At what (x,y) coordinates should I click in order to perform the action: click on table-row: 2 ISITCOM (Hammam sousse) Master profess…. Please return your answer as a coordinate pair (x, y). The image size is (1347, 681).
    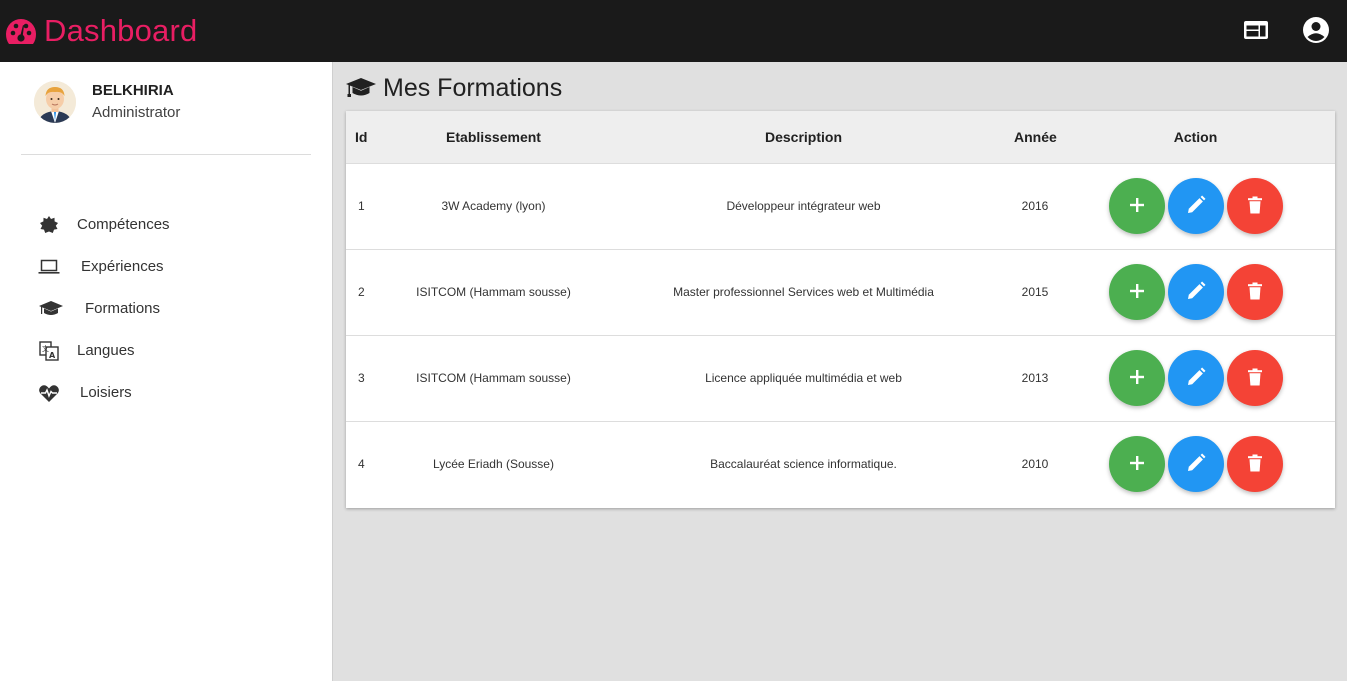
    Looking at the image, I should click on (840, 292).